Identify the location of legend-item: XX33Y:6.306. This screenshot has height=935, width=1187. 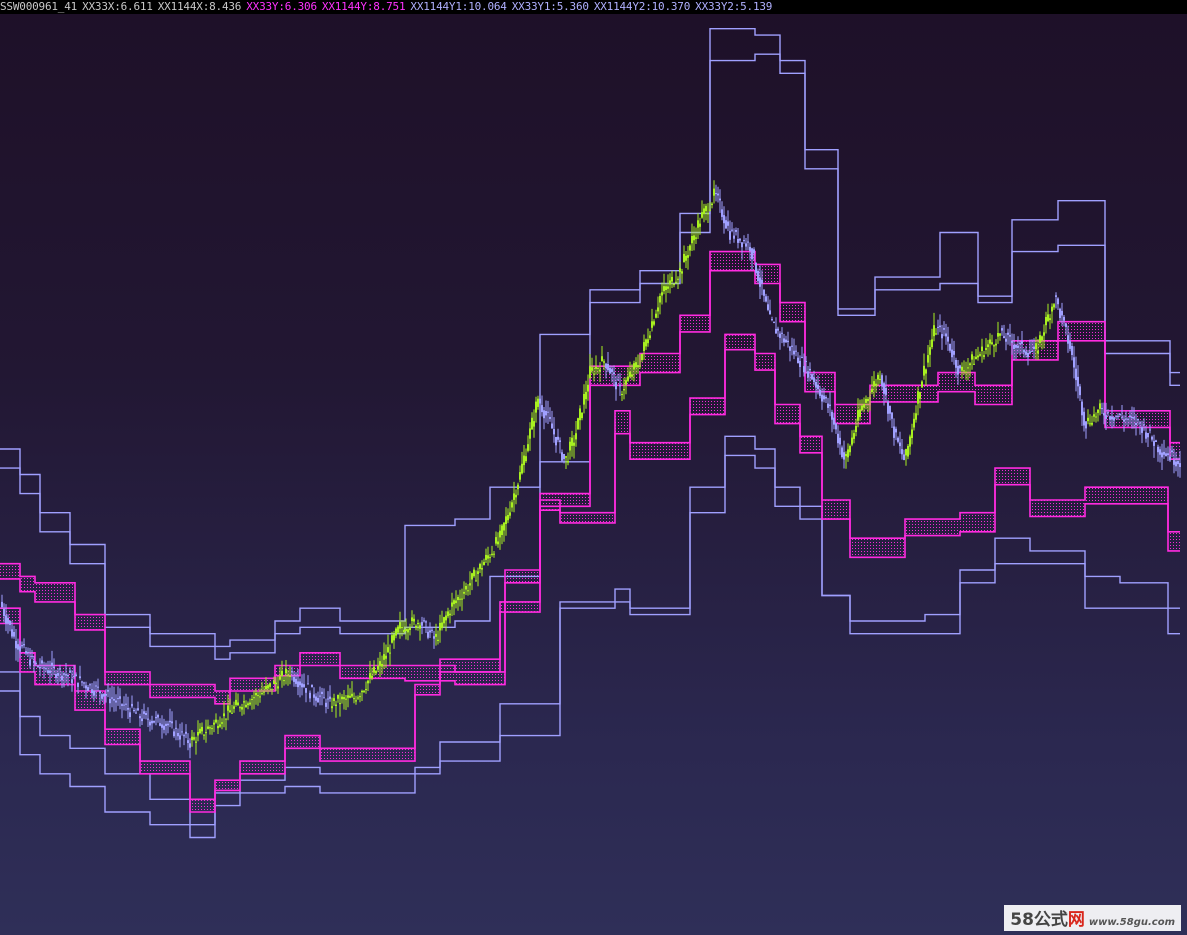
(281, 6).